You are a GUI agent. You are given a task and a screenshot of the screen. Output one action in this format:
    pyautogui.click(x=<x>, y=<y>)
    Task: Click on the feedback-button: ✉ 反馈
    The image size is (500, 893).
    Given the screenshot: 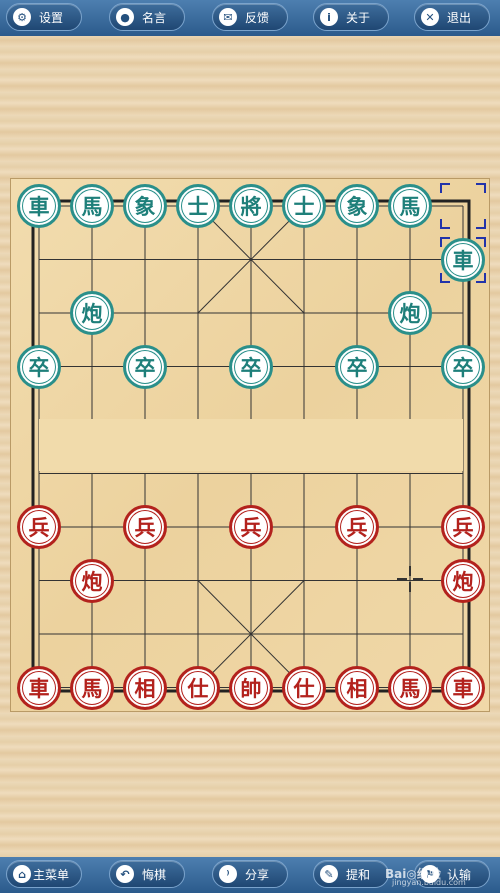 What is the action you would take?
    pyautogui.click(x=250, y=17)
    